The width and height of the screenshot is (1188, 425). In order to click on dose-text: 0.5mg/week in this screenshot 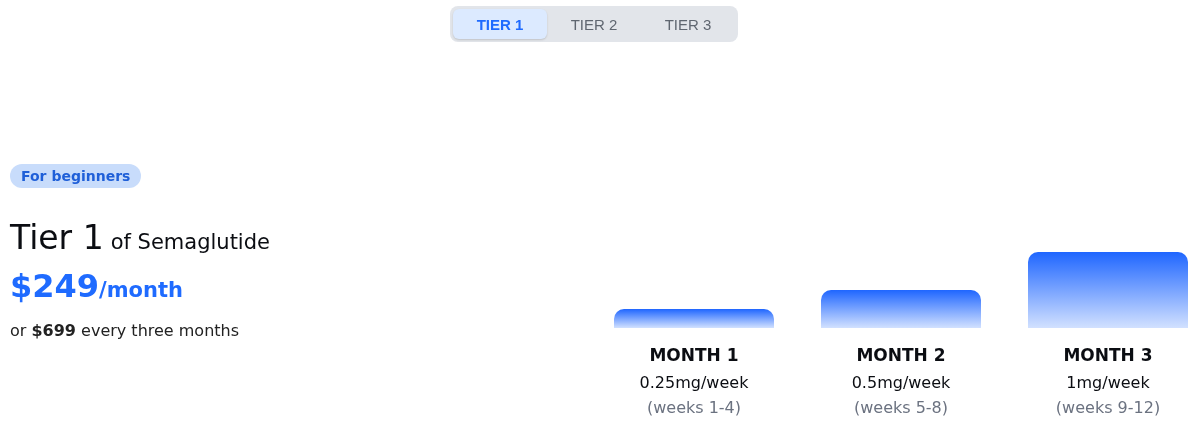, I will do `click(901, 382)`.